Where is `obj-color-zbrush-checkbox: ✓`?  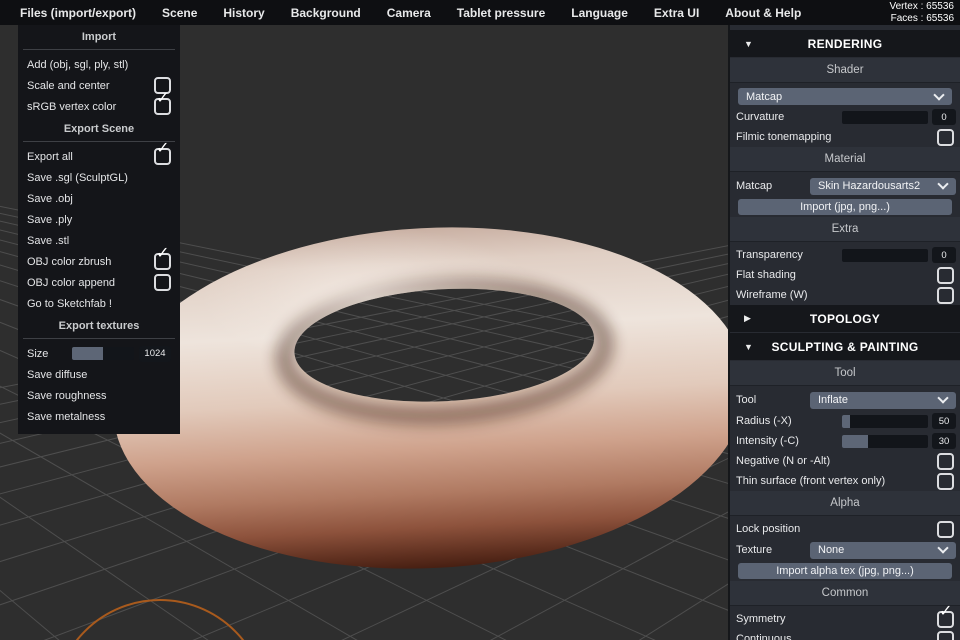
obj-color-zbrush-checkbox: ✓ is located at coordinates (162, 258).